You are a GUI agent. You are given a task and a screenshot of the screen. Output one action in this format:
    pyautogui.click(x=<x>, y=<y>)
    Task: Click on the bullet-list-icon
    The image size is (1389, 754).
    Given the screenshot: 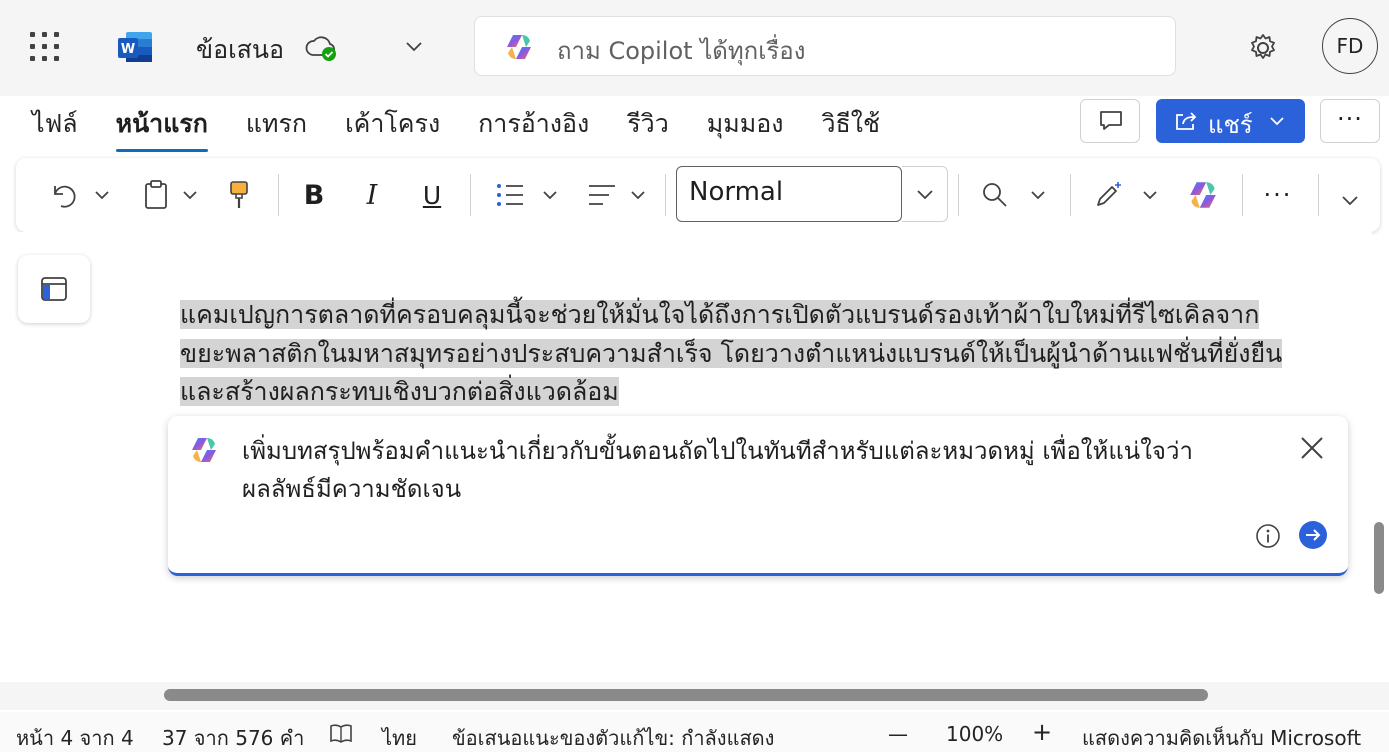 What is the action you would take?
    pyautogui.click(x=510, y=195)
    